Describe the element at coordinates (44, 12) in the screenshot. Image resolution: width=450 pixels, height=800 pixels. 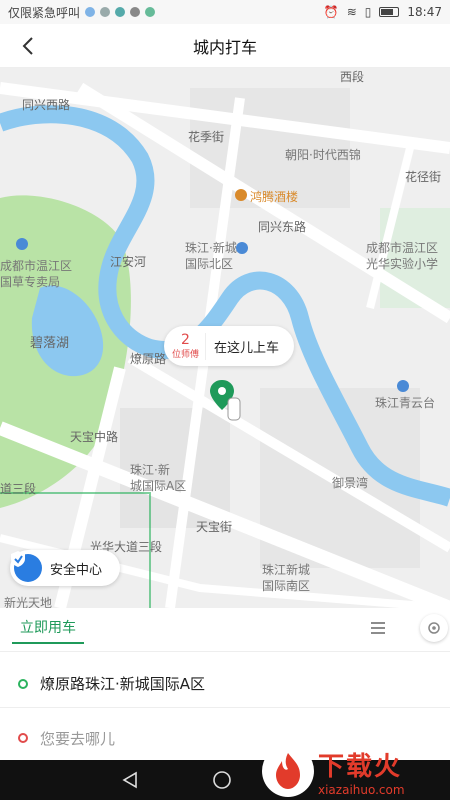
I see `status-text: 仅限紧急呼叫` at that location.